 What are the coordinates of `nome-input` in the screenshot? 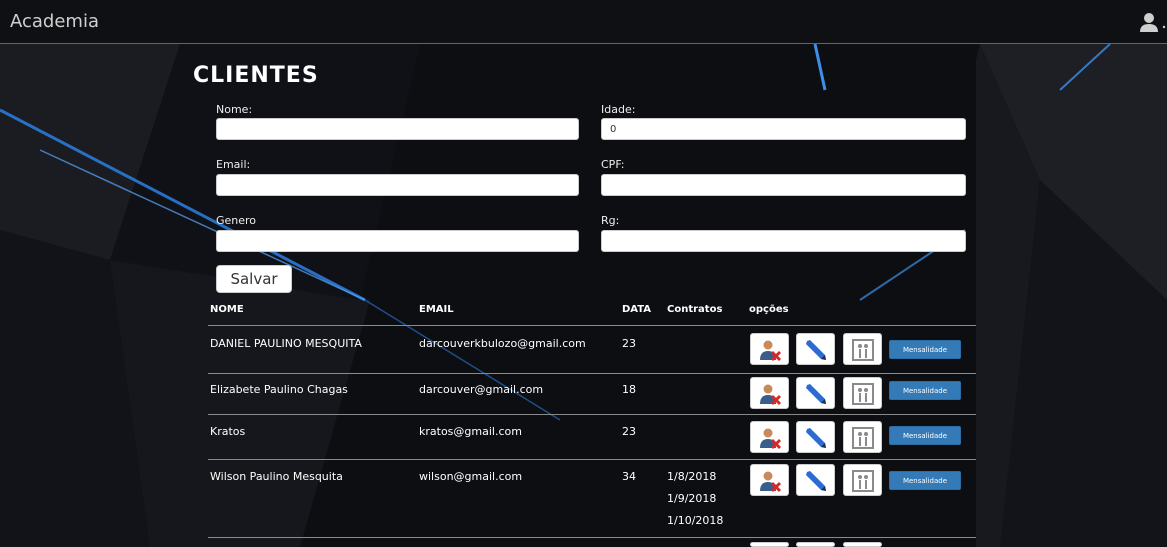 It's located at (397, 129).